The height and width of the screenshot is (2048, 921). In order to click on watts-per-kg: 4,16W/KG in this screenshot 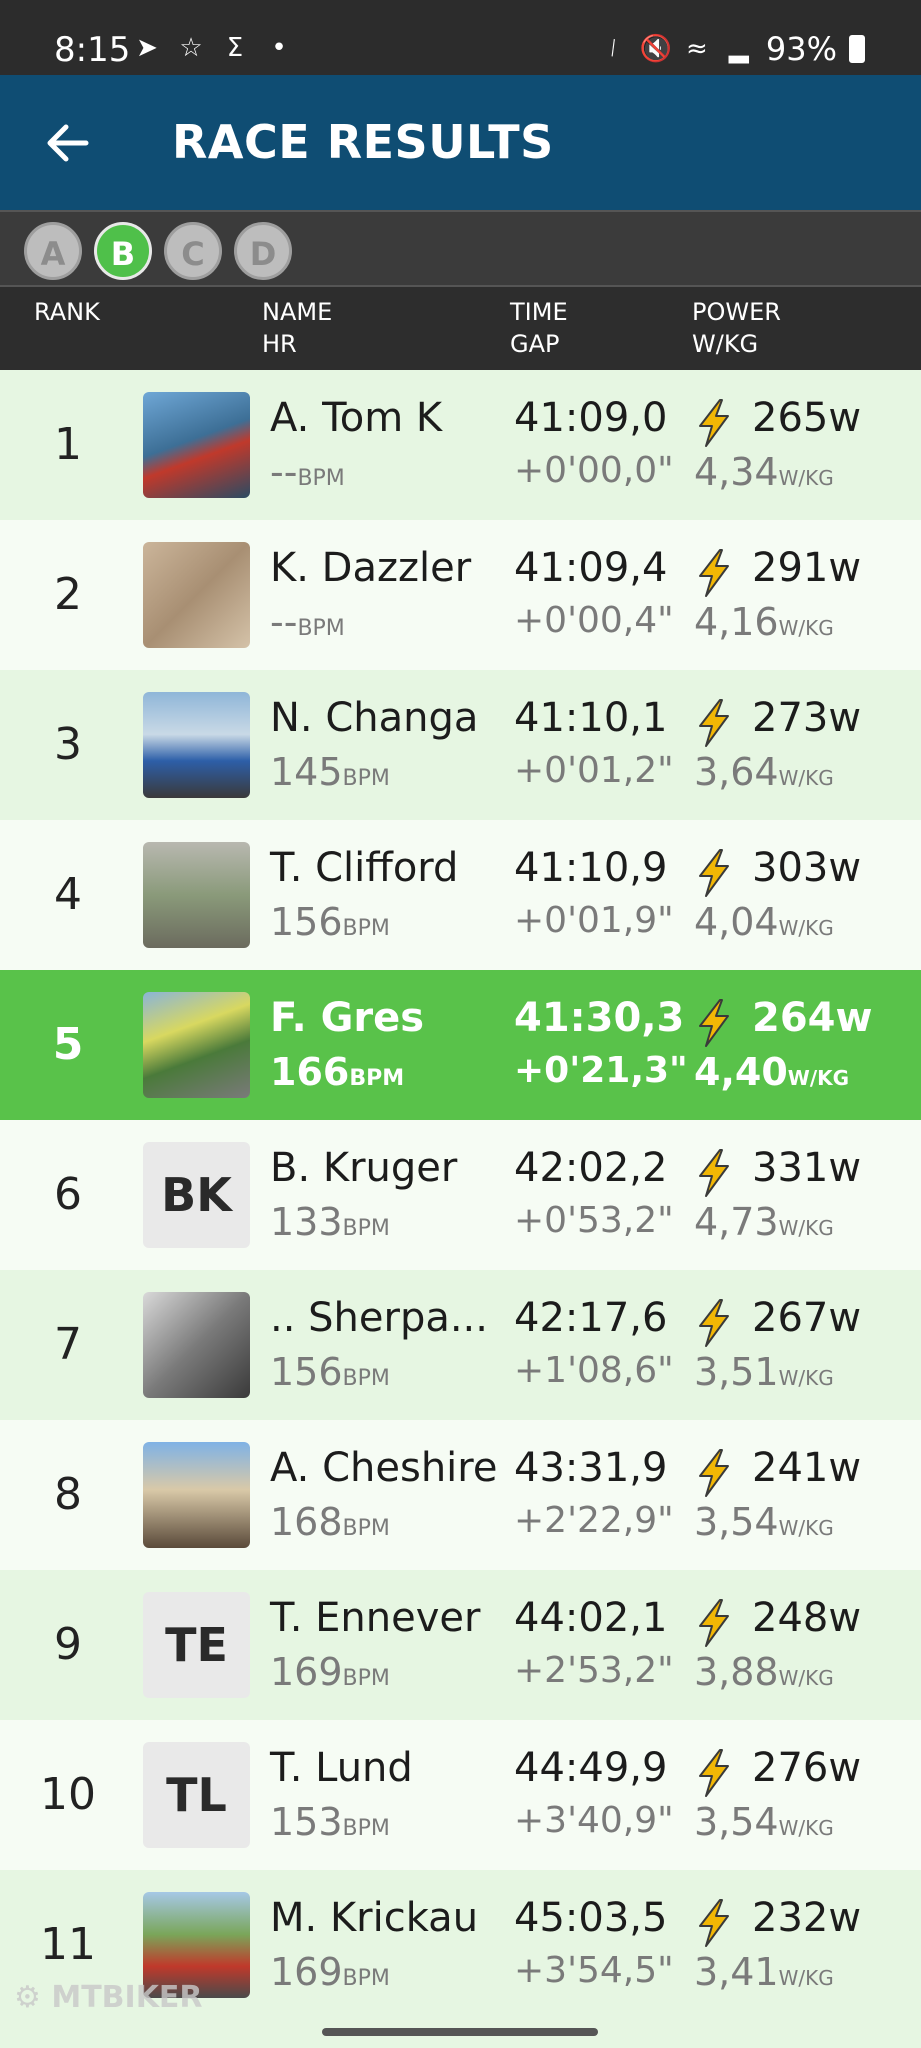, I will do `click(764, 622)`.